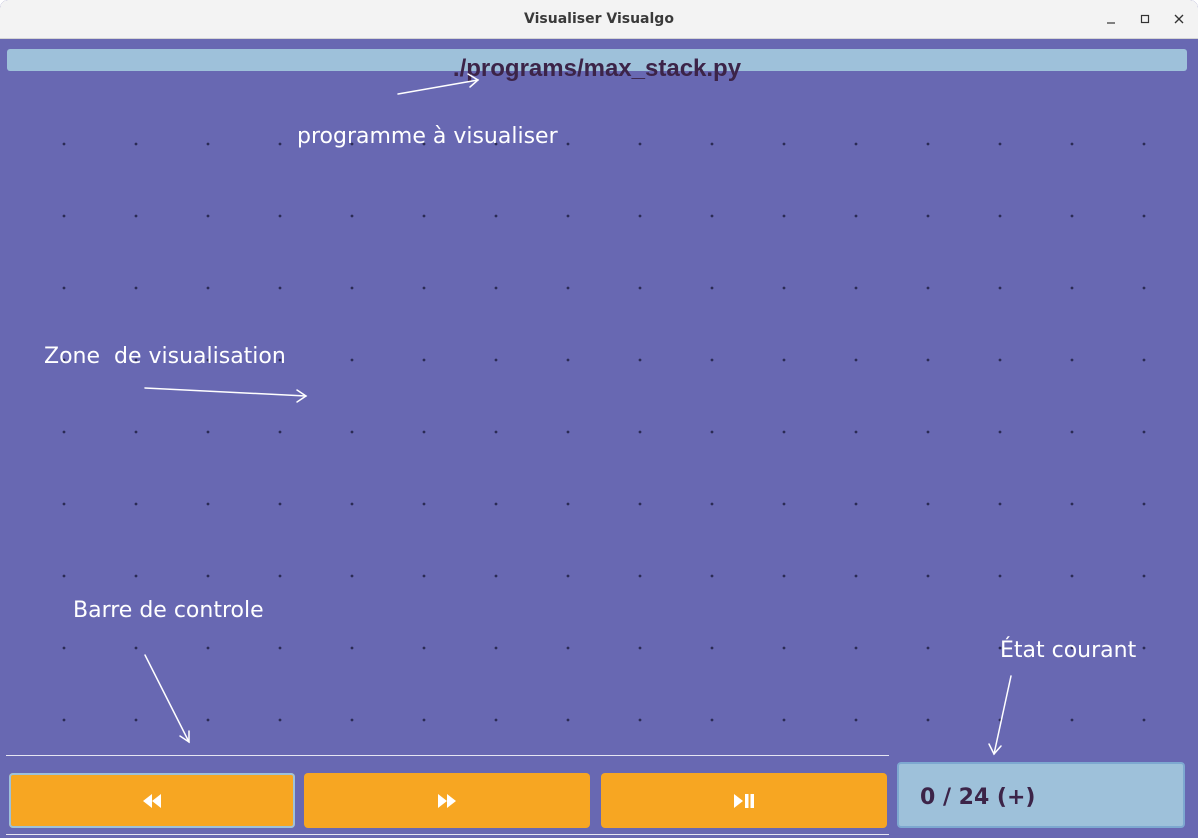 The height and width of the screenshot is (838, 1198). I want to click on fast-forward-icon, so click(447, 800).